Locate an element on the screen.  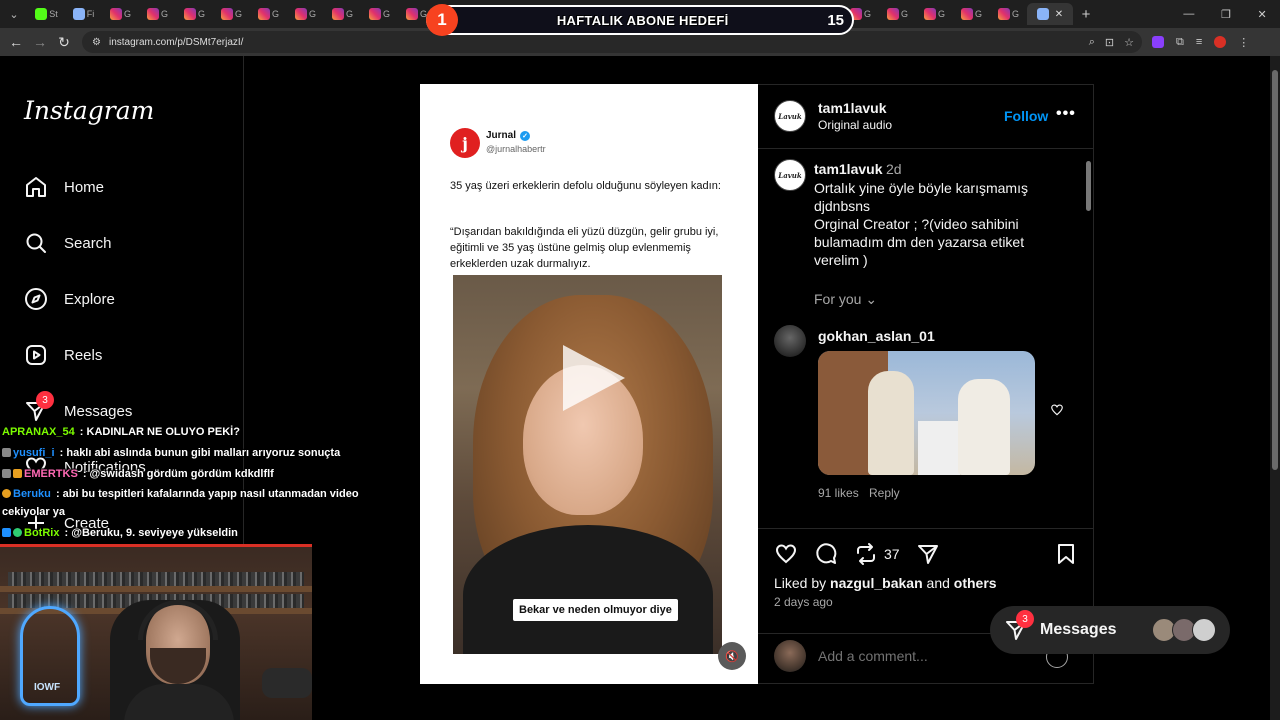
sidebar-item-search: Search is located at coordinates (68, 243).